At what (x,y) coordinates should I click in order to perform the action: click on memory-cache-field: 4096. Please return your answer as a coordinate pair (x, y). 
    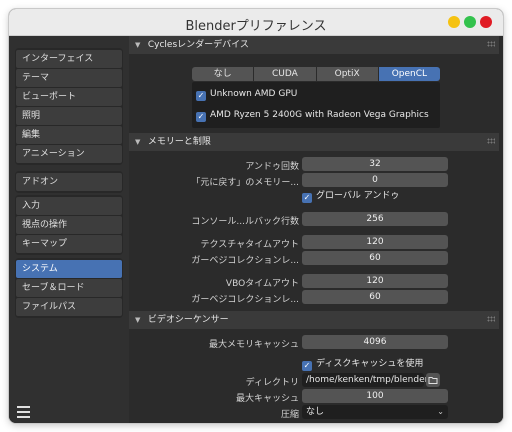
    Looking at the image, I should click on (375, 342).